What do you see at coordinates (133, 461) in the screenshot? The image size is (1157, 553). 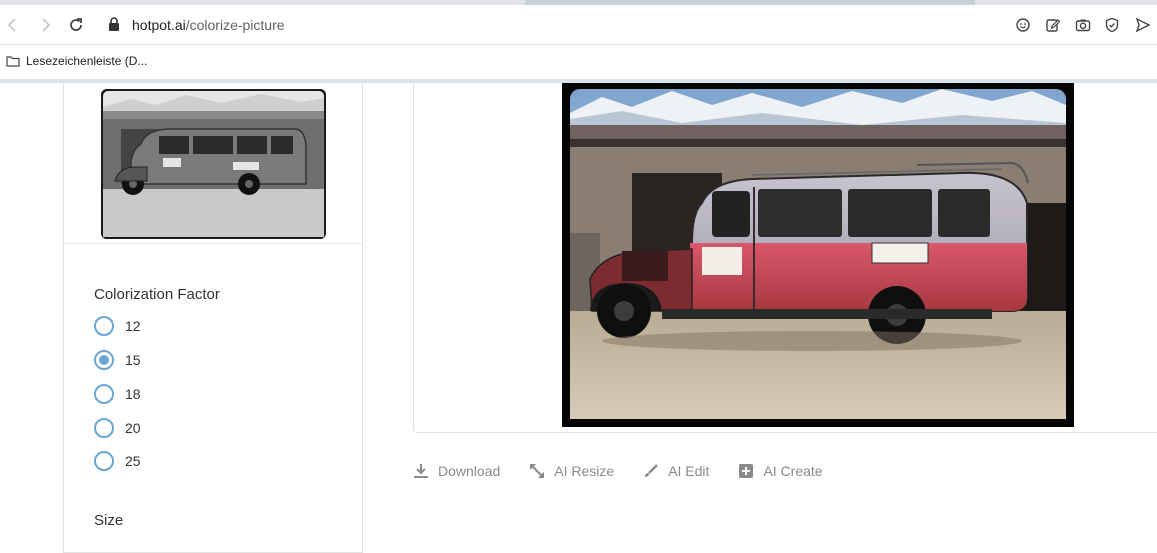 I see `radio-label: 25` at bounding box center [133, 461].